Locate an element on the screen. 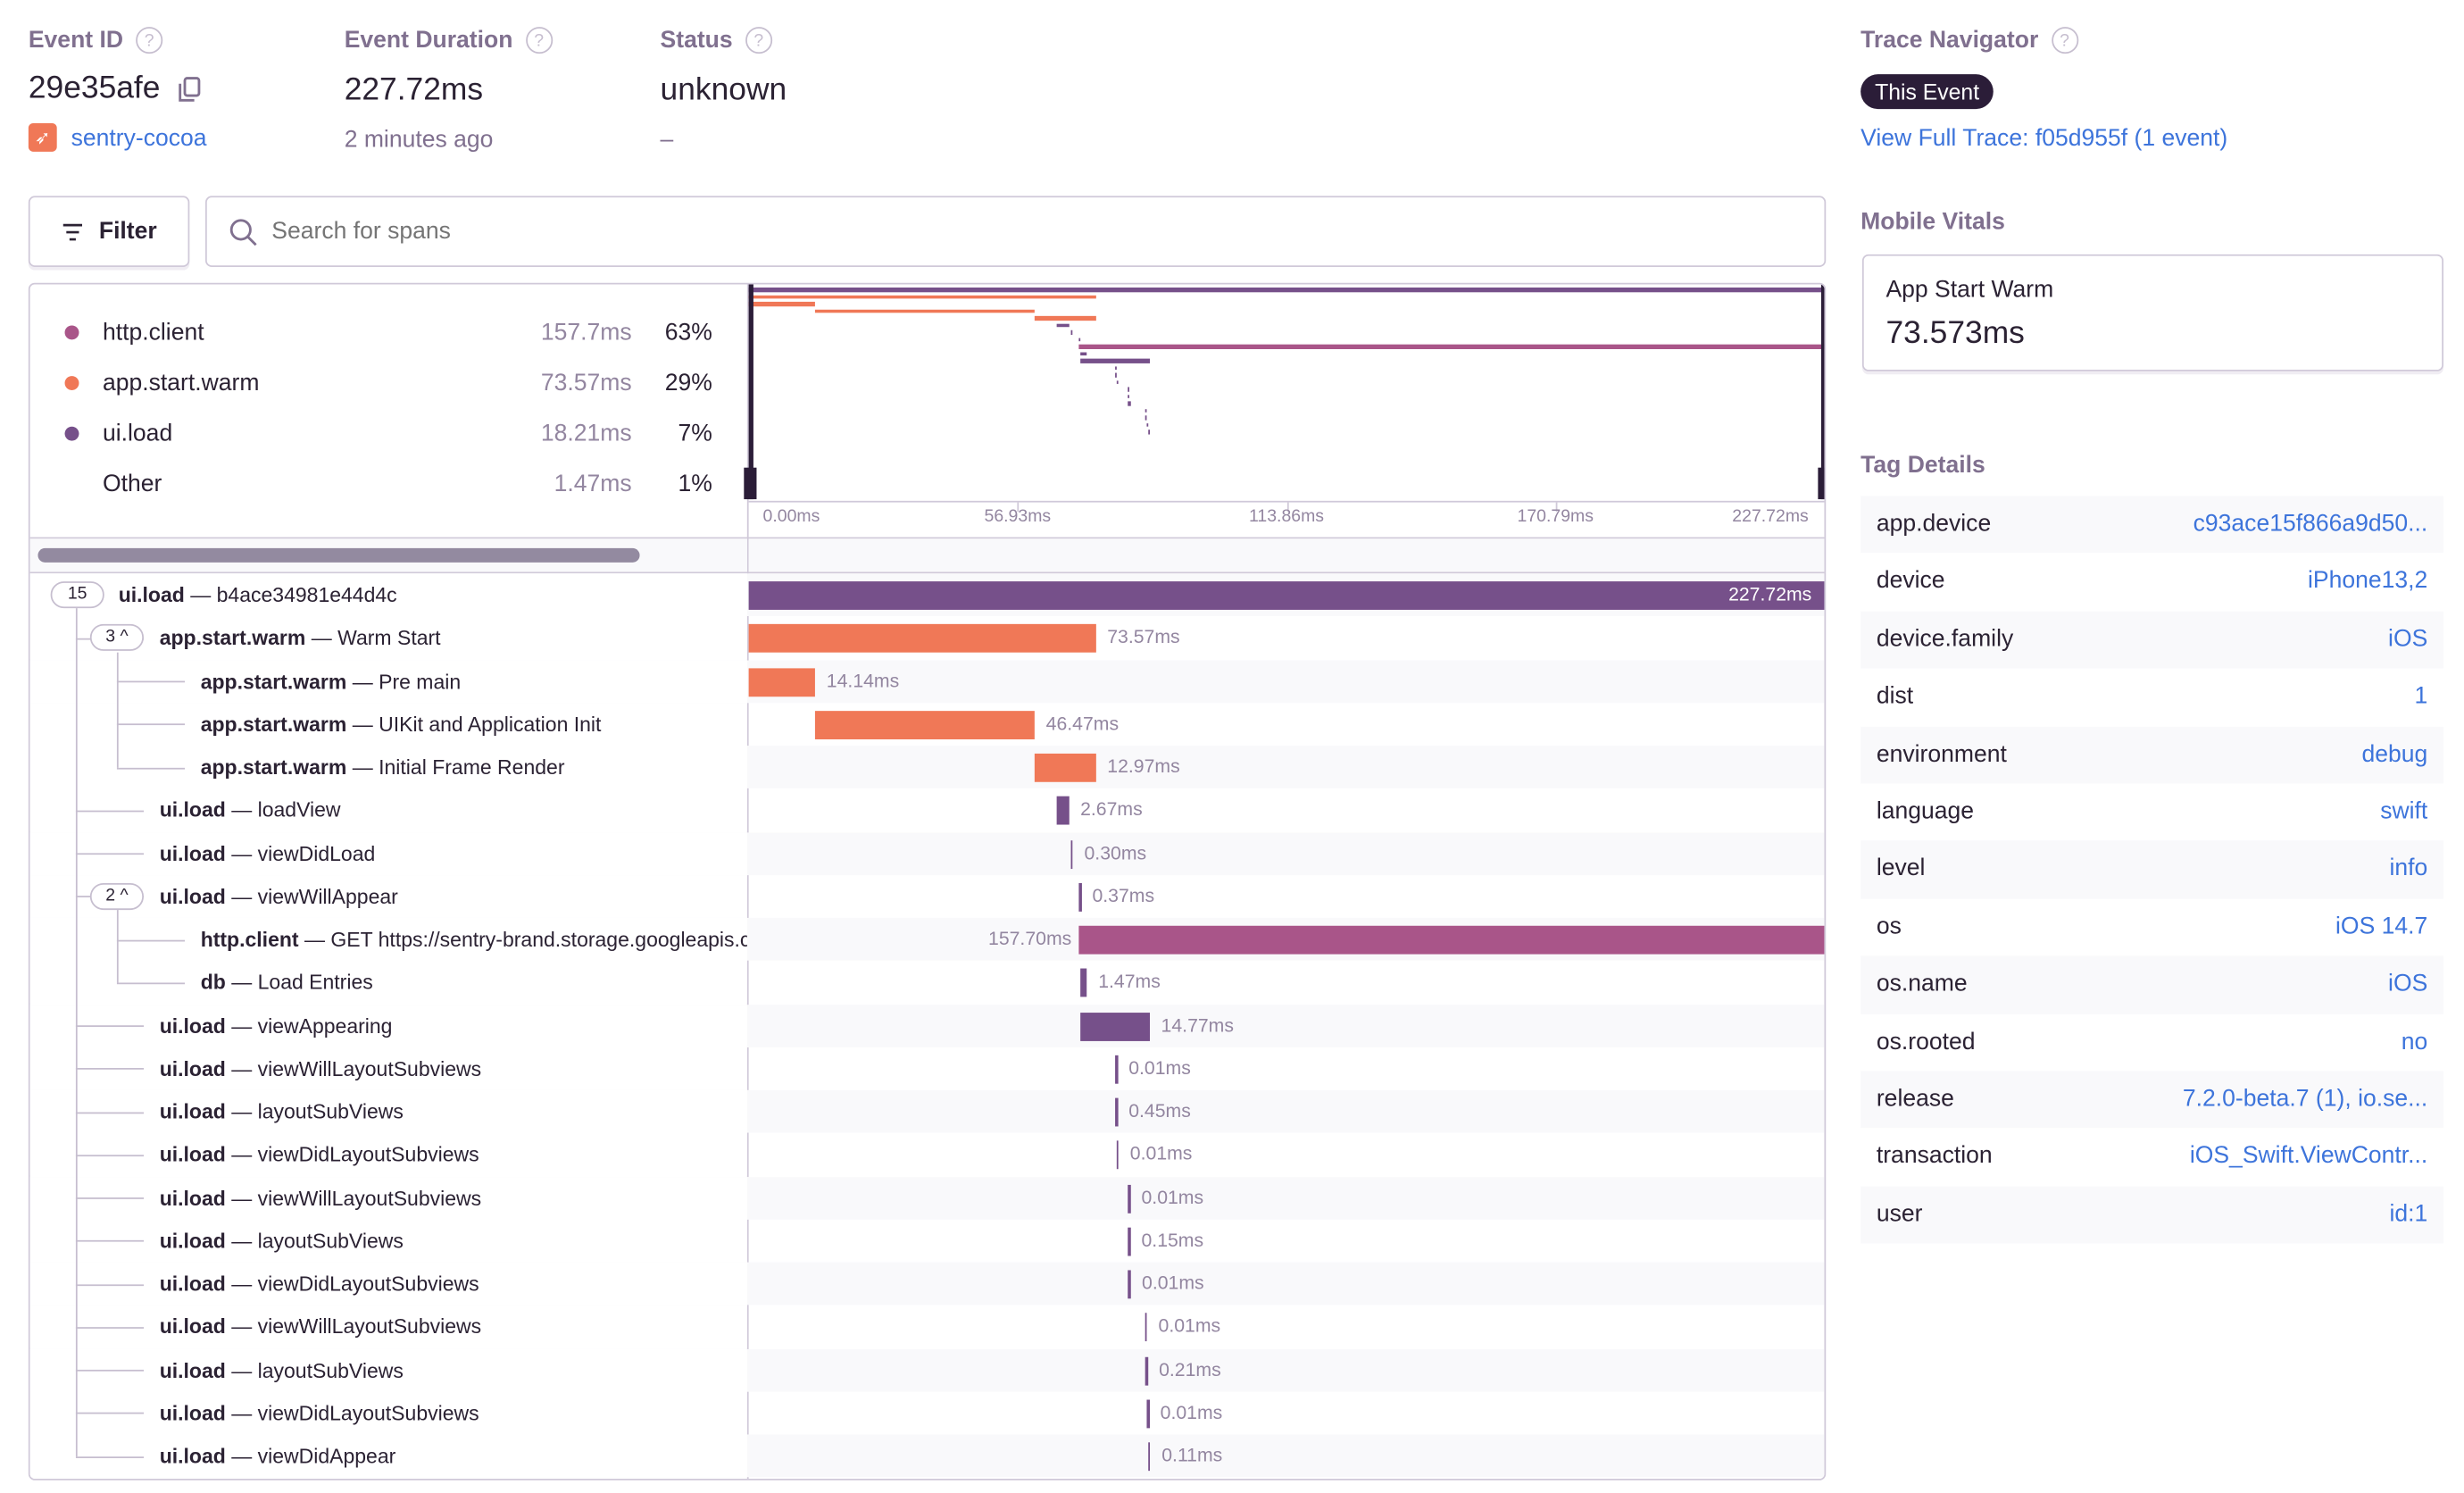  search-spans is located at coordinates (1015, 231).